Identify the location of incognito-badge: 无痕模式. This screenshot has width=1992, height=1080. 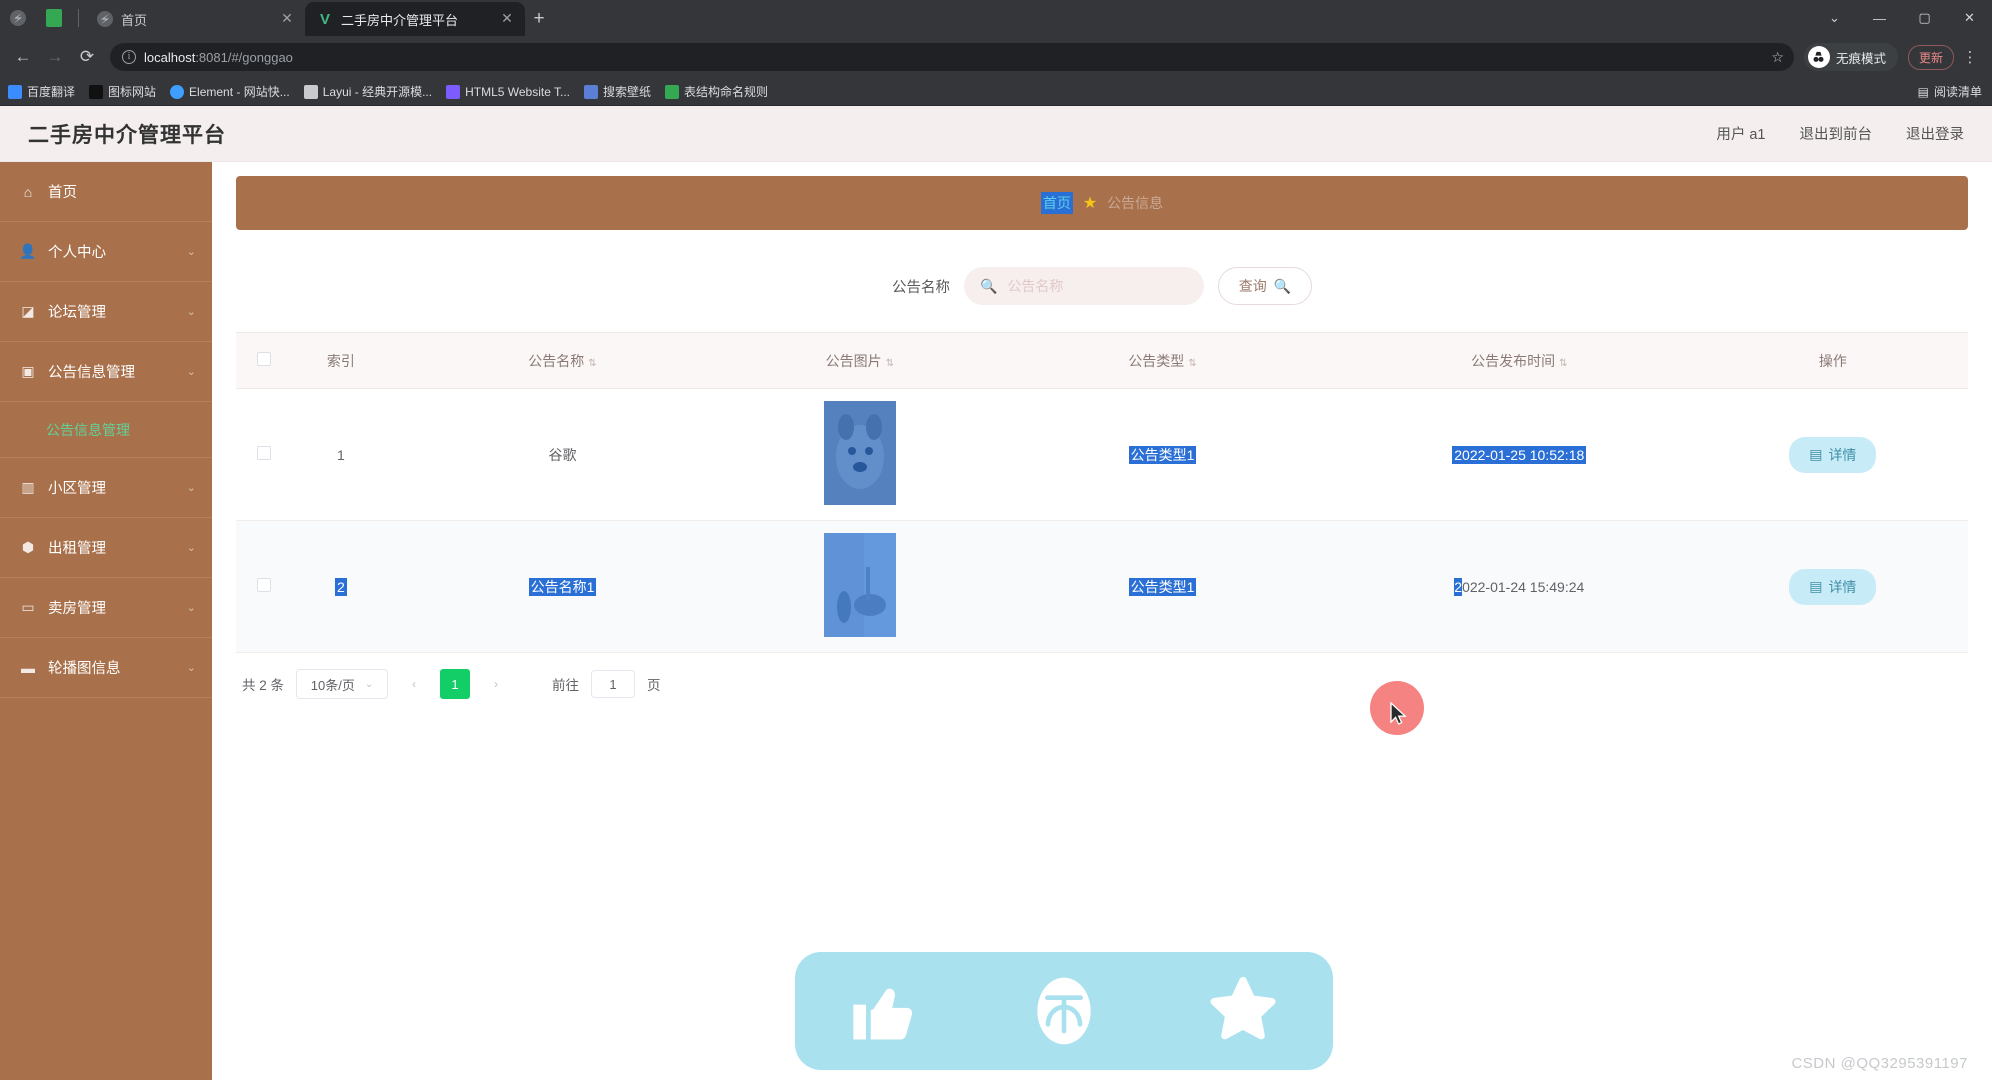
(1850, 57).